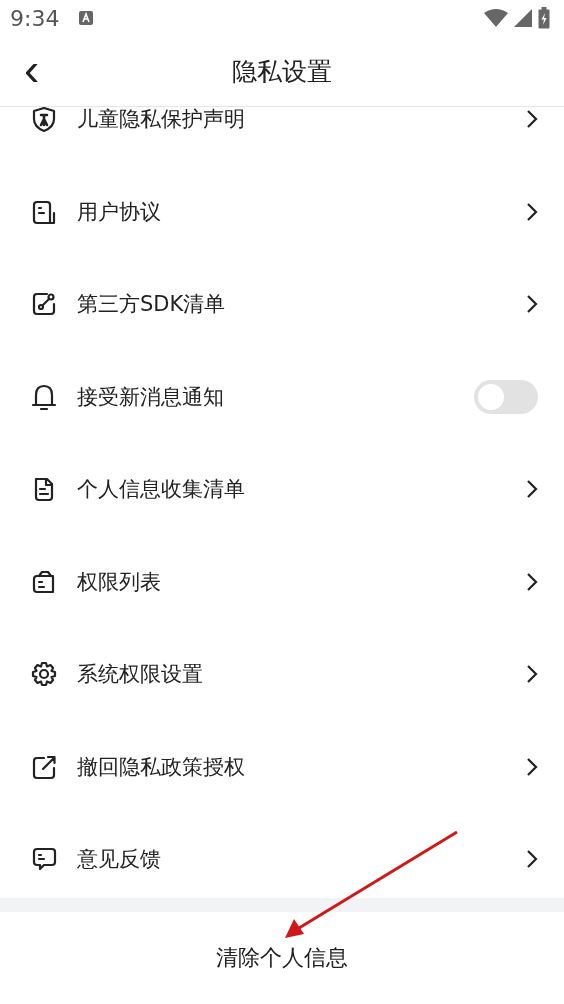 The image size is (564, 1004). What do you see at coordinates (151, 397) in the screenshot?
I see `settings-label: 接受新消息通知` at bounding box center [151, 397].